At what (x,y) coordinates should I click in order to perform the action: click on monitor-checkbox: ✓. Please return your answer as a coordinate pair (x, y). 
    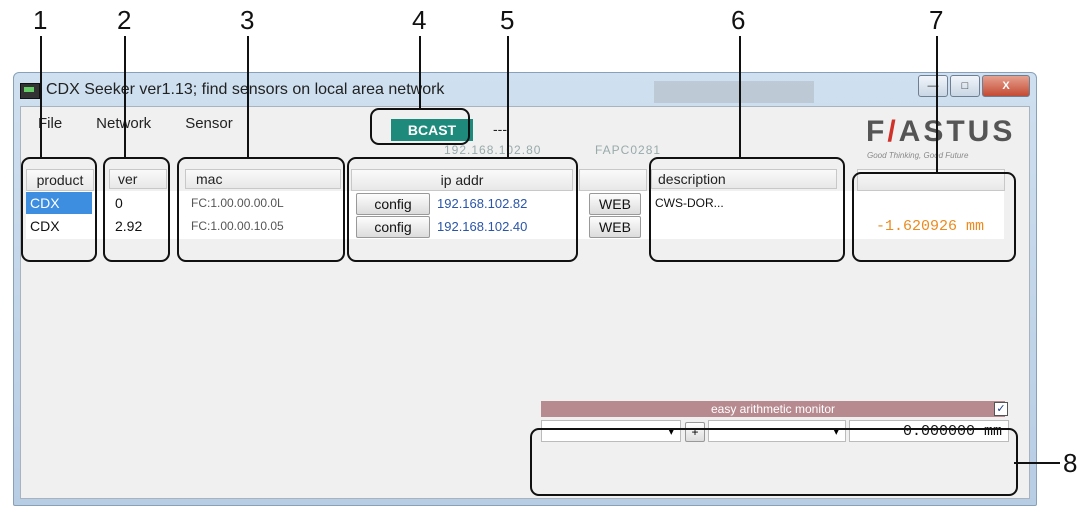
    Looking at the image, I should click on (1001, 409).